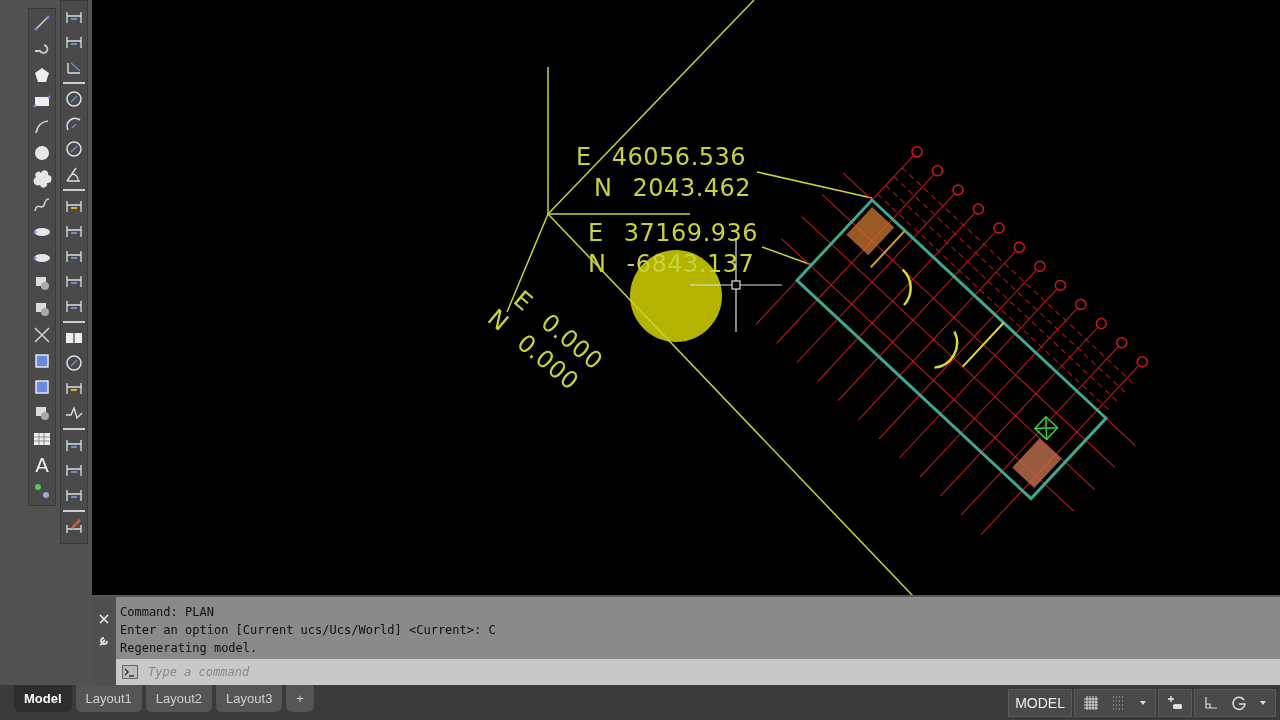 The image size is (1280, 720). I want to click on command-history-line: Enter an option [Current ucs/Ucs/World] <Current>: C, so click(308, 630).